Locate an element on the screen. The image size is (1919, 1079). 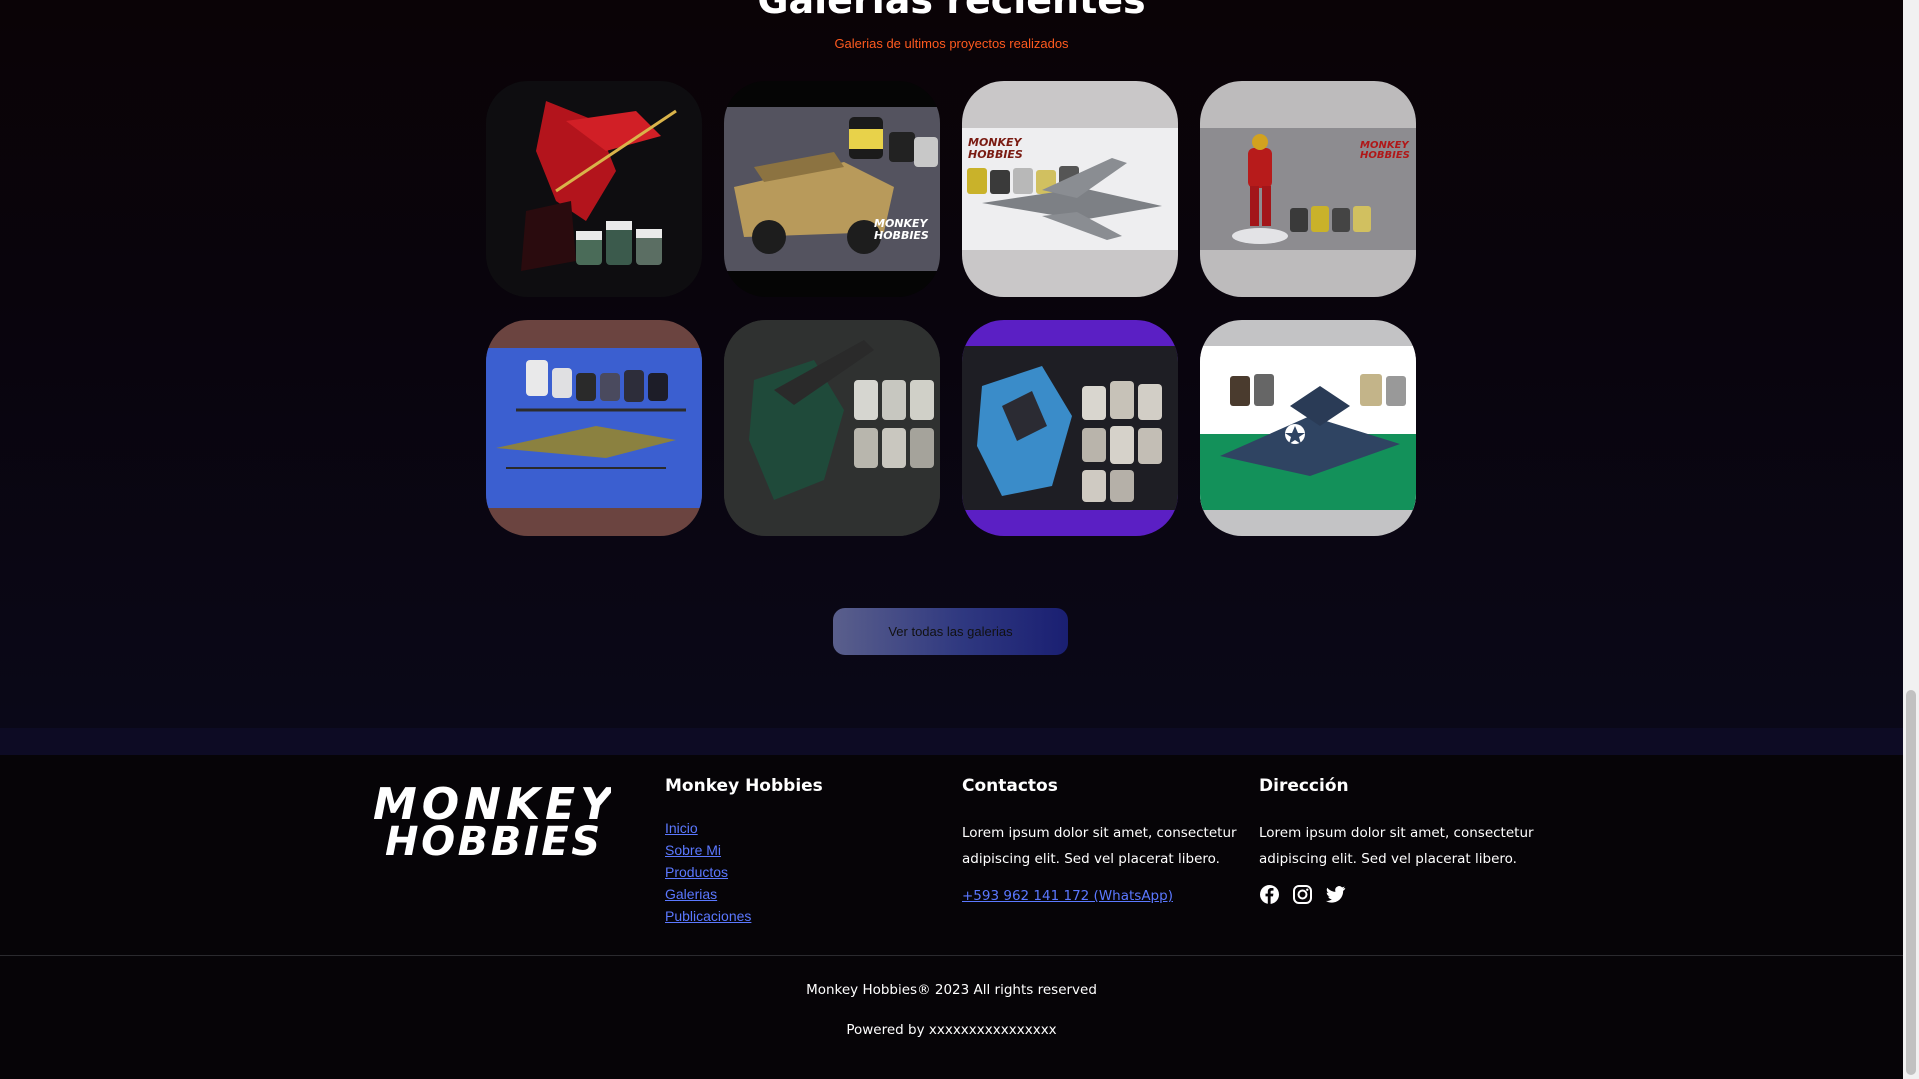
instagram-icon is located at coordinates (1302, 894).